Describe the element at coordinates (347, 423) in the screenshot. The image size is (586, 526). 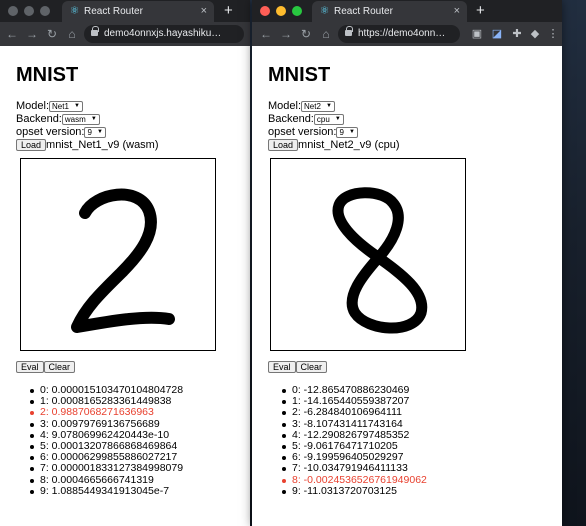
I see `prediction-text: 3: -8.107431411743164` at that location.